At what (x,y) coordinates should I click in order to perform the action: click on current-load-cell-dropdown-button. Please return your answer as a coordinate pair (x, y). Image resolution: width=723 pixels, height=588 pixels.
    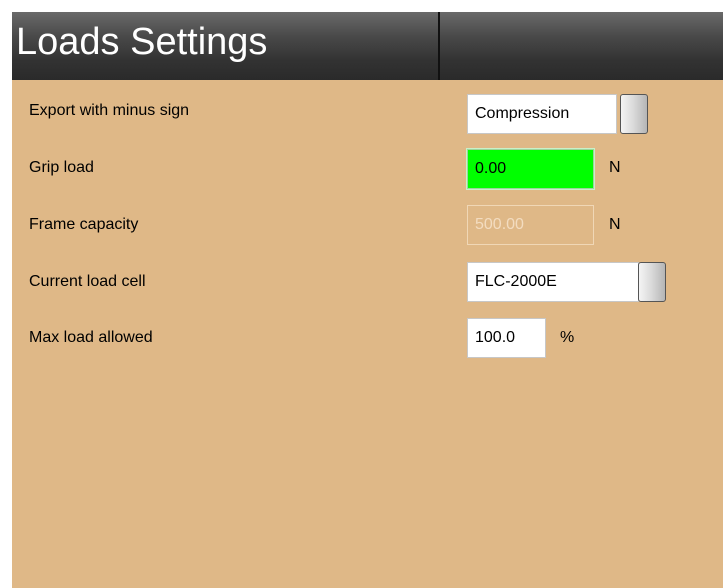
    Looking at the image, I should click on (652, 282).